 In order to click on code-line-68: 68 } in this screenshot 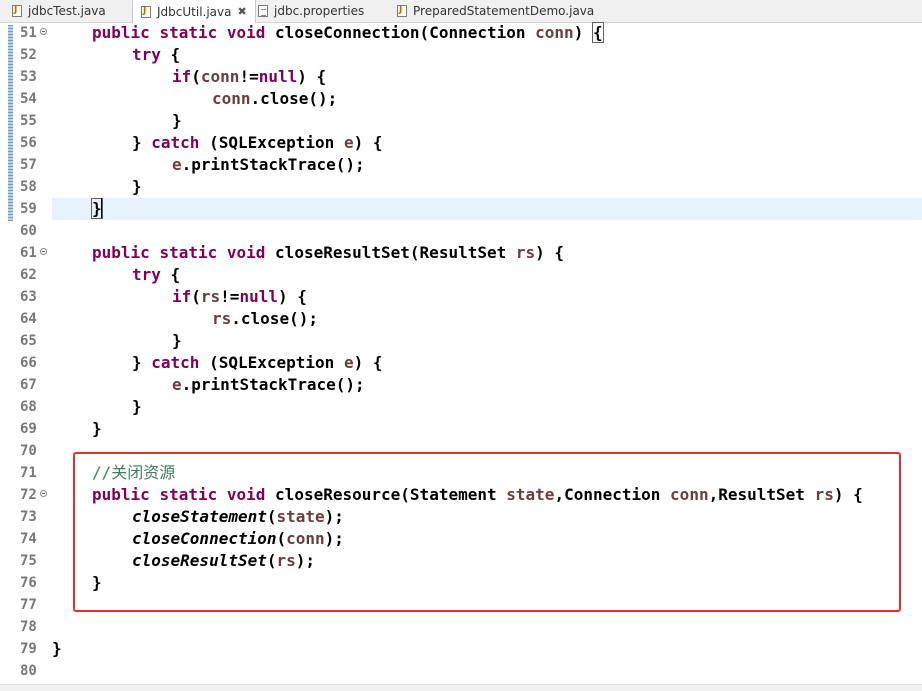, I will do `click(461, 407)`.